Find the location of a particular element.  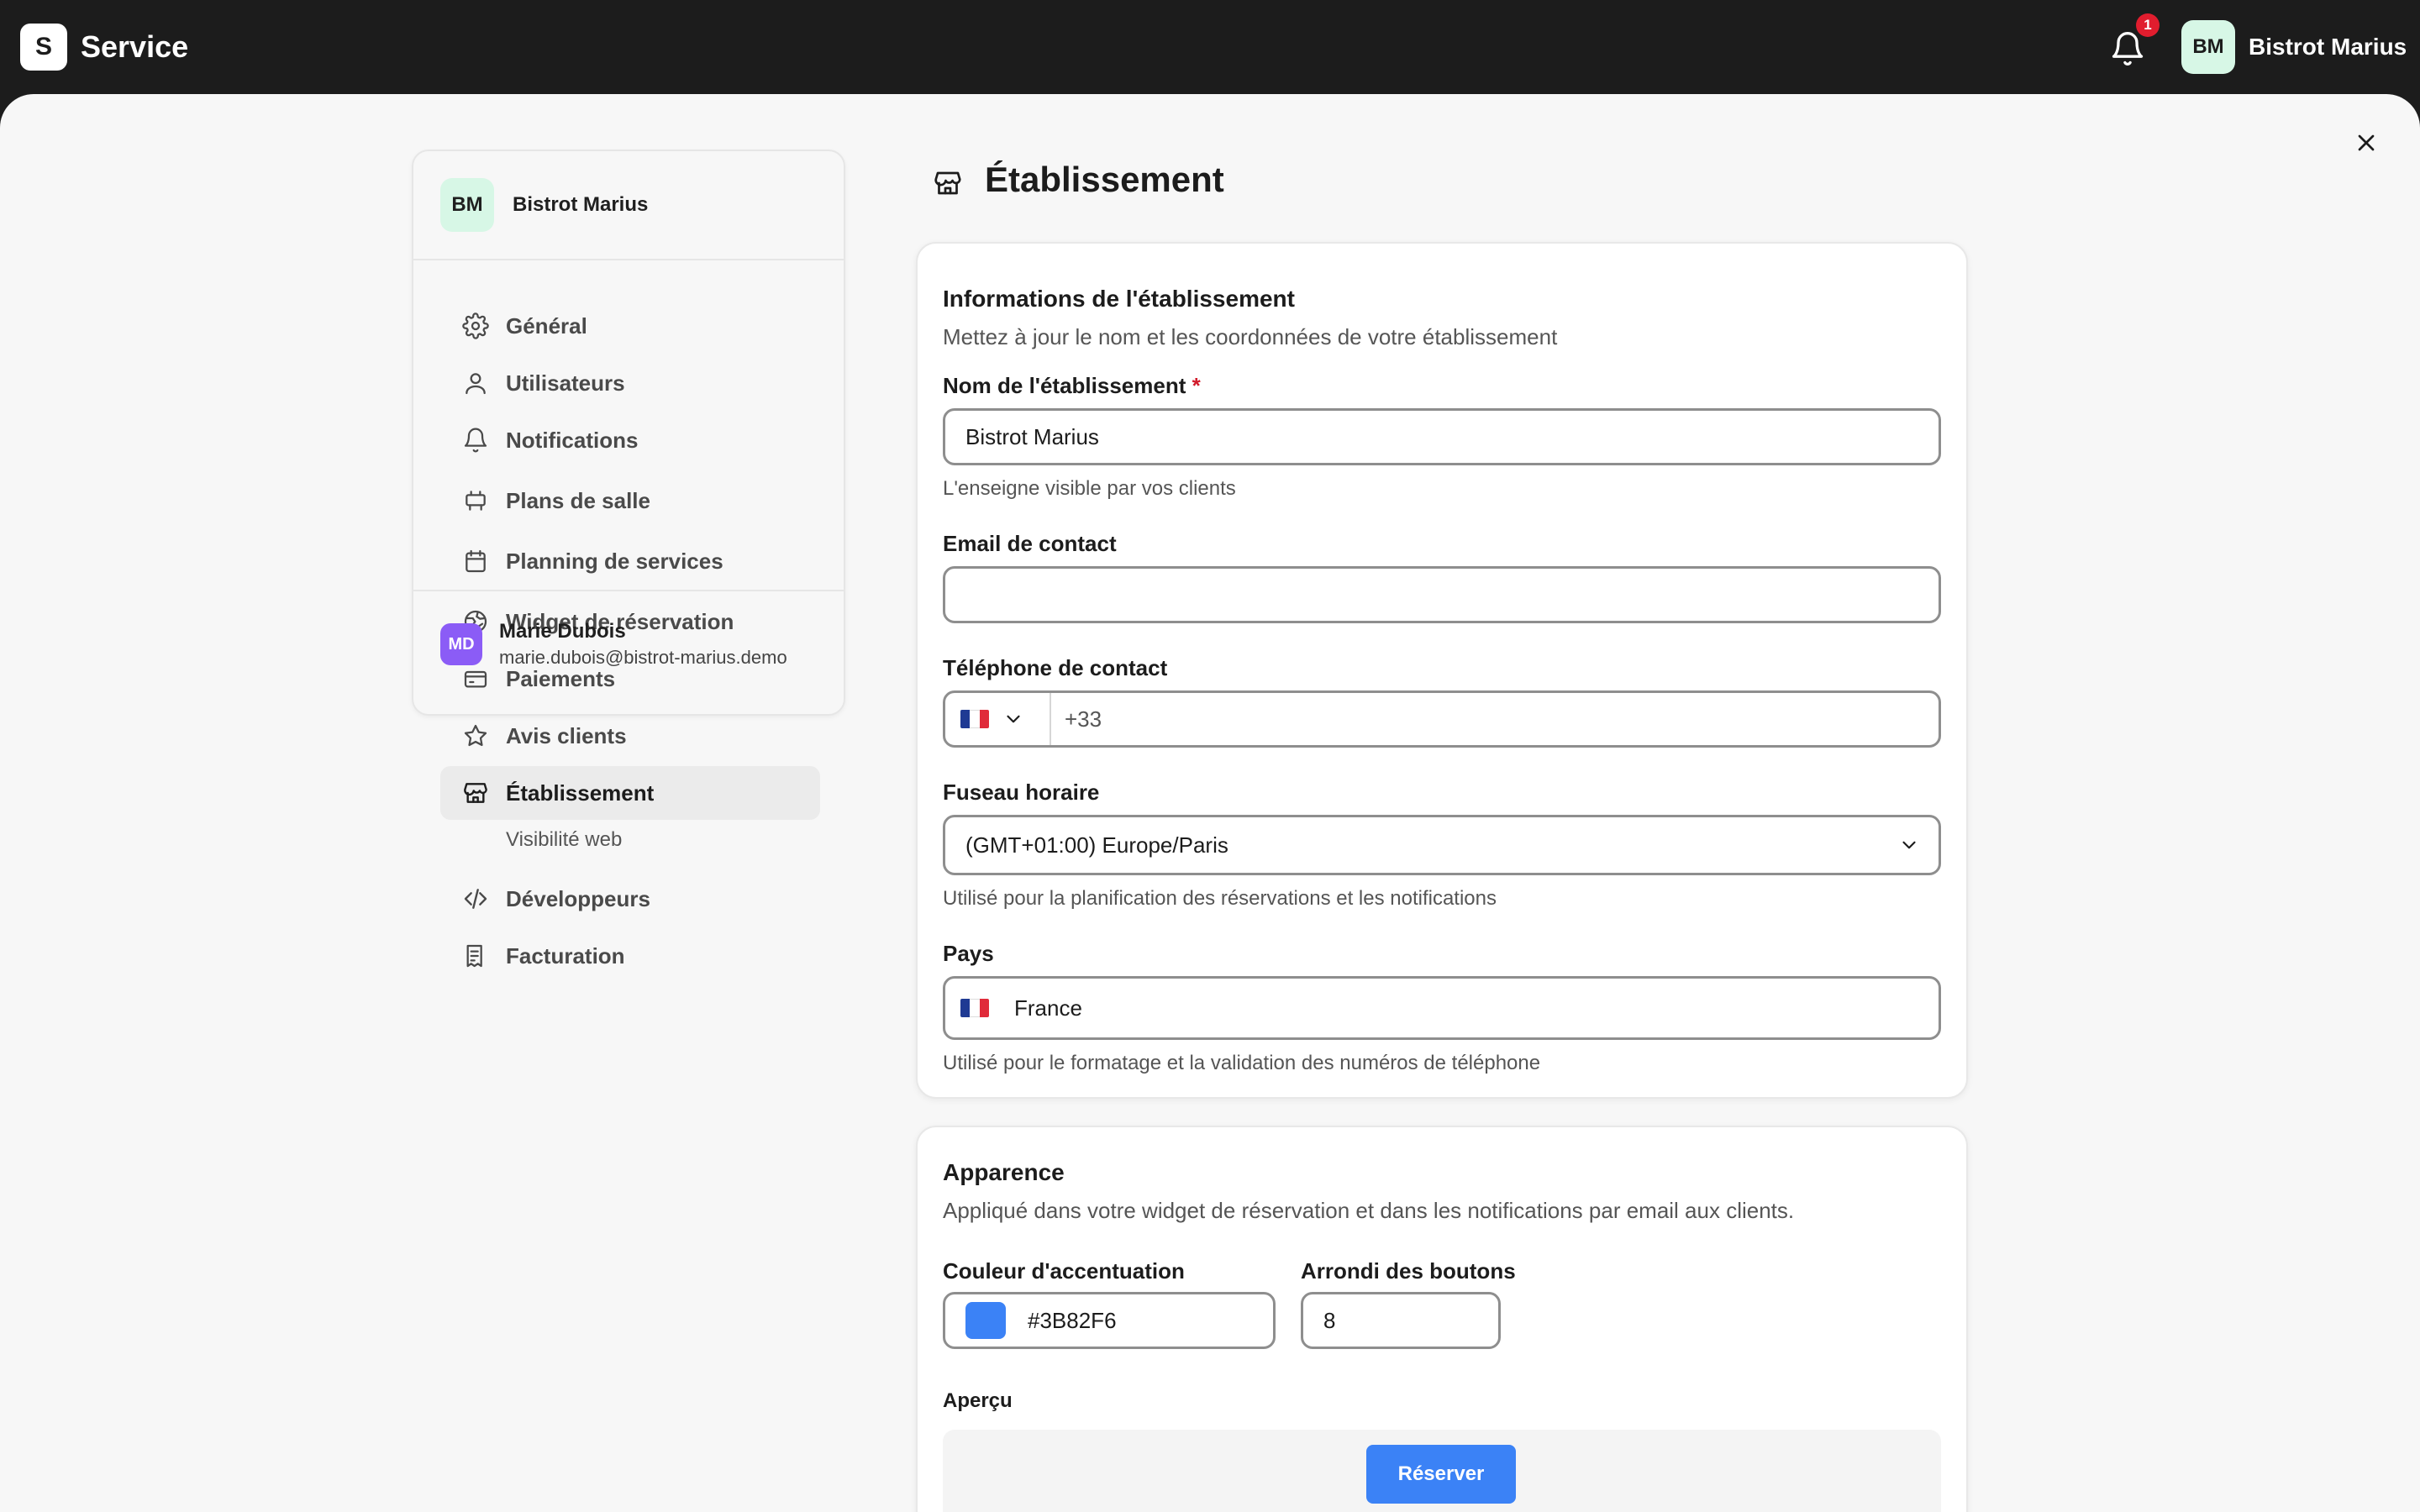

sidebar-item-utilisateurs: Utilisateurs is located at coordinates (630, 383).